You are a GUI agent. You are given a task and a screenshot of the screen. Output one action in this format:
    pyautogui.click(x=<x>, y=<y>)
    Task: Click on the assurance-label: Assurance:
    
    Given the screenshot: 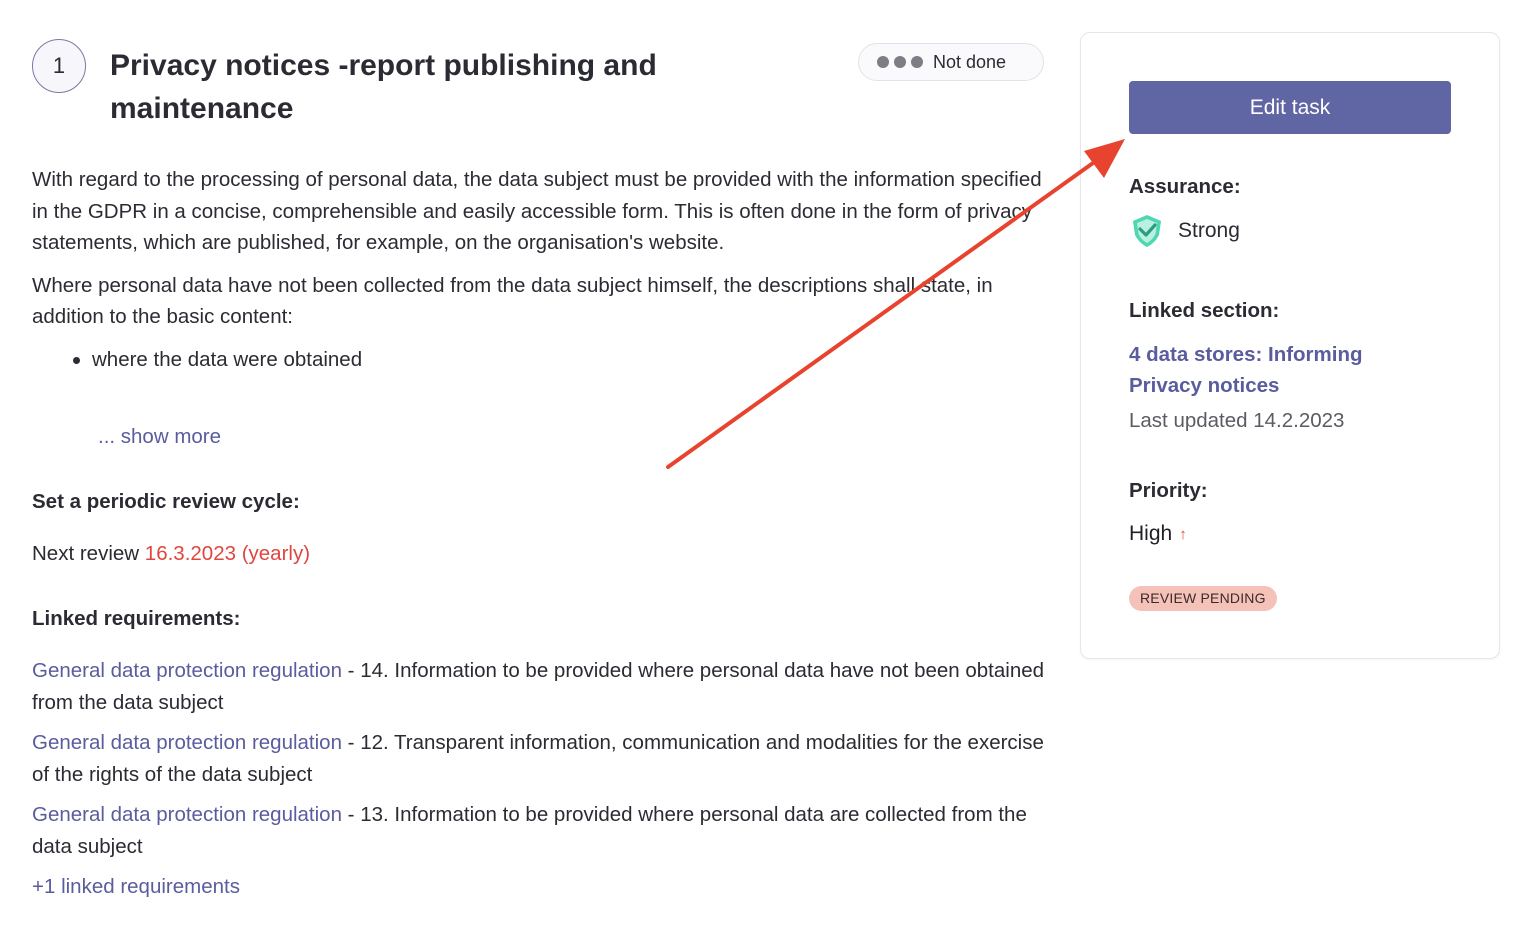 What is the action you would take?
    pyautogui.click(x=1185, y=186)
    